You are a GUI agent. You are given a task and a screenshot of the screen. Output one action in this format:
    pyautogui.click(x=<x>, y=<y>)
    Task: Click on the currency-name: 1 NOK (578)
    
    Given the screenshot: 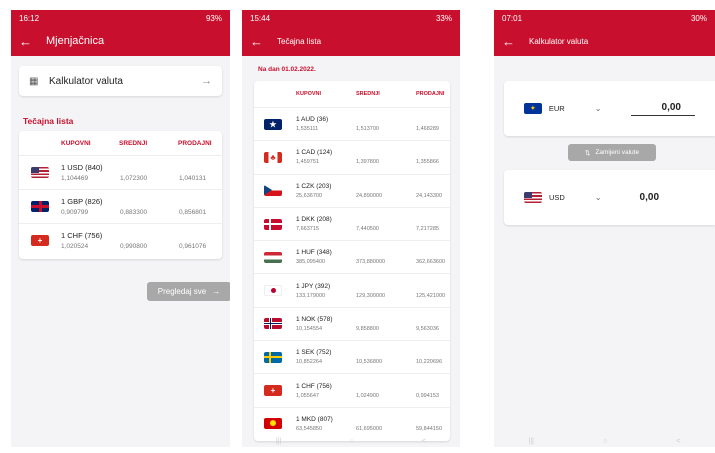 What is the action you would take?
    pyautogui.click(x=314, y=319)
    